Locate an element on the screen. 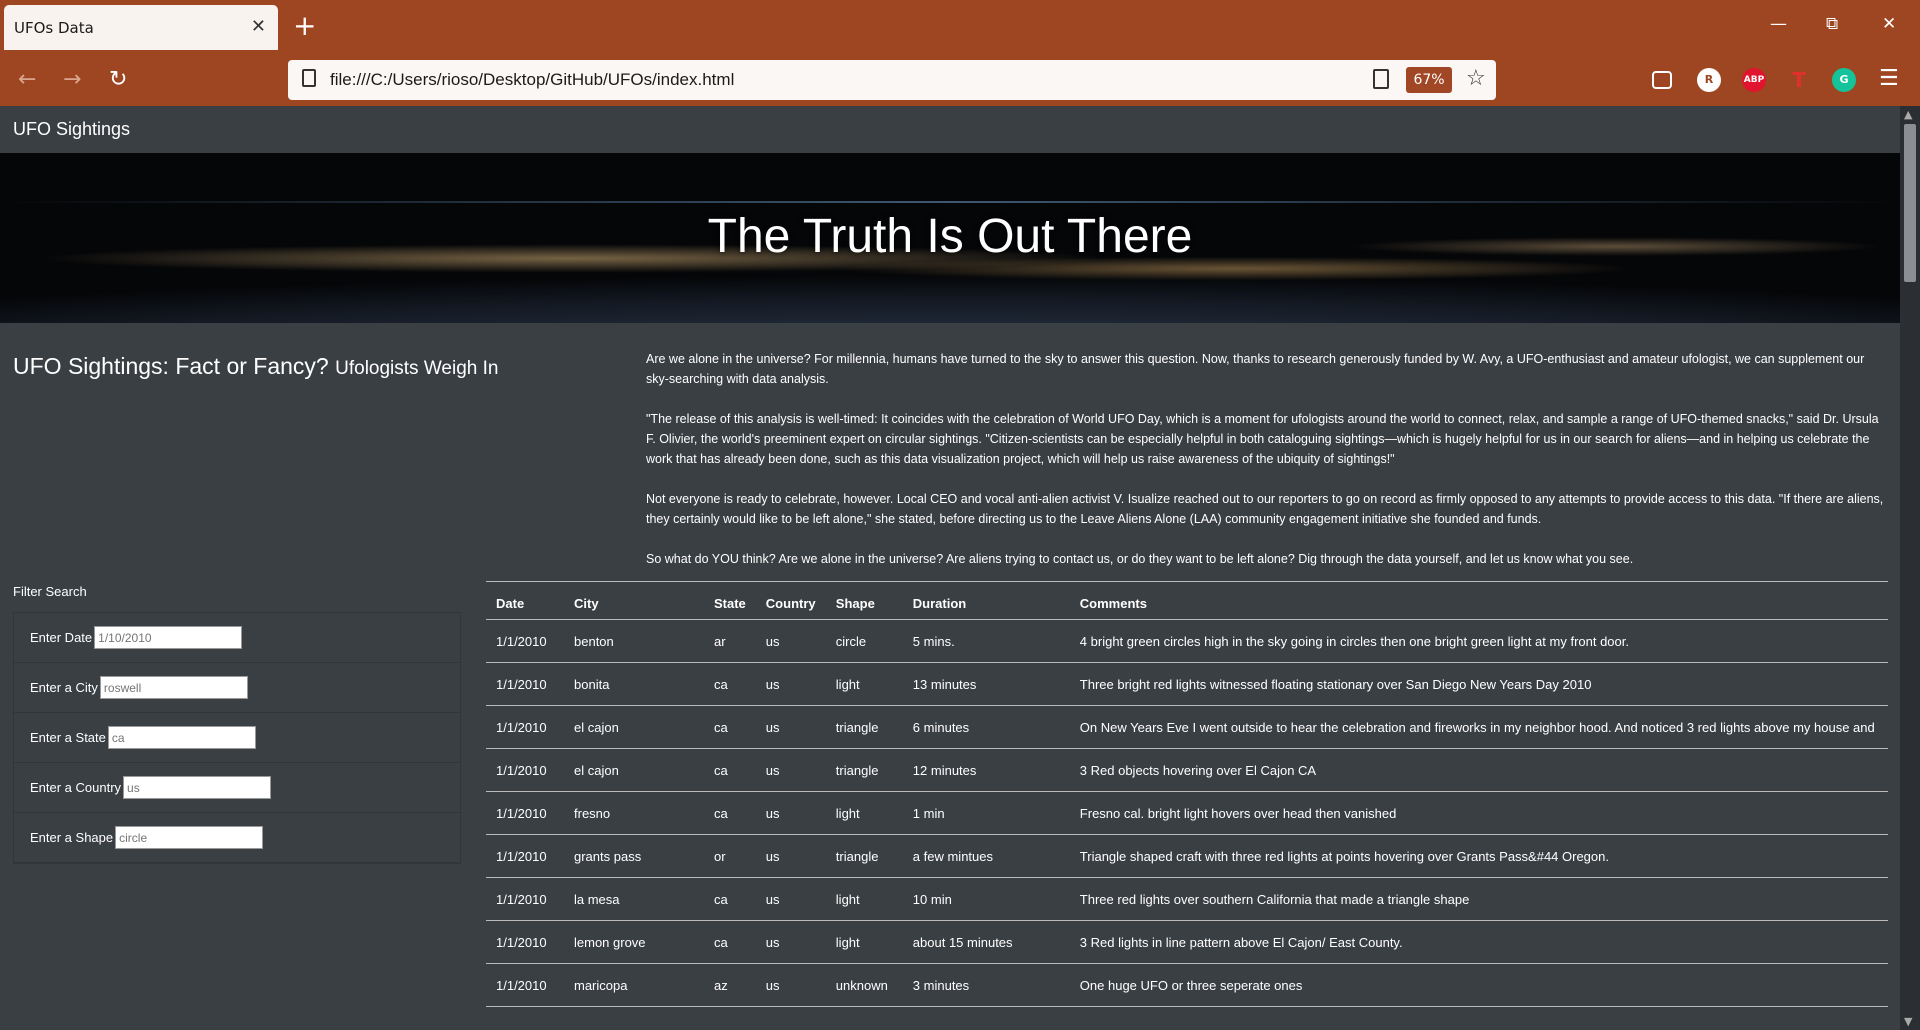  browser-tab: UFOs Data ✕ is located at coordinates (141, 27).